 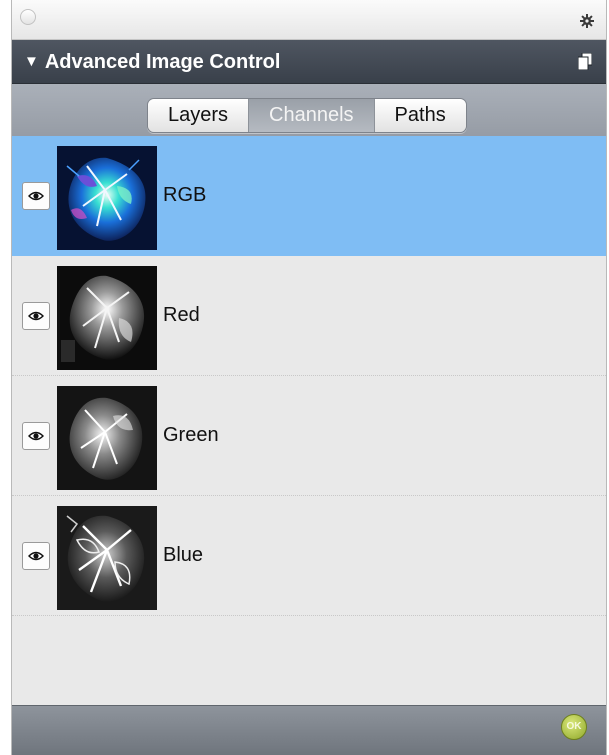 What do you see at coordinates (28, 17) in the screenshot?
I see `close-circle-icon` at bounding box center [28, 17].